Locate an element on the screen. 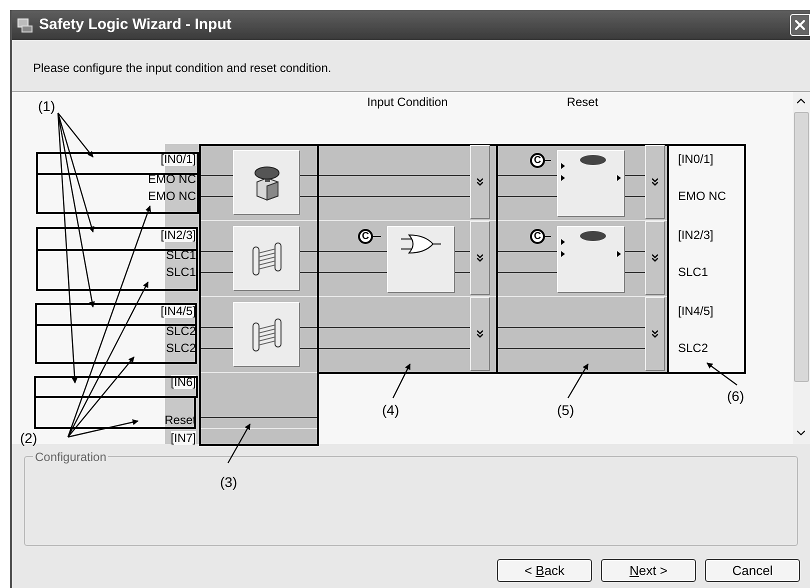 The image size is (810, 588). dialog-button: Next > is located at coordinates (648, 570).